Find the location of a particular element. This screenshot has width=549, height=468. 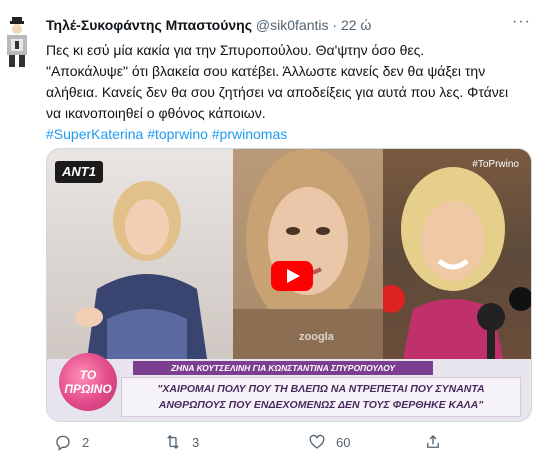

retweet-button: 3 is located at coordinates (181, 442).